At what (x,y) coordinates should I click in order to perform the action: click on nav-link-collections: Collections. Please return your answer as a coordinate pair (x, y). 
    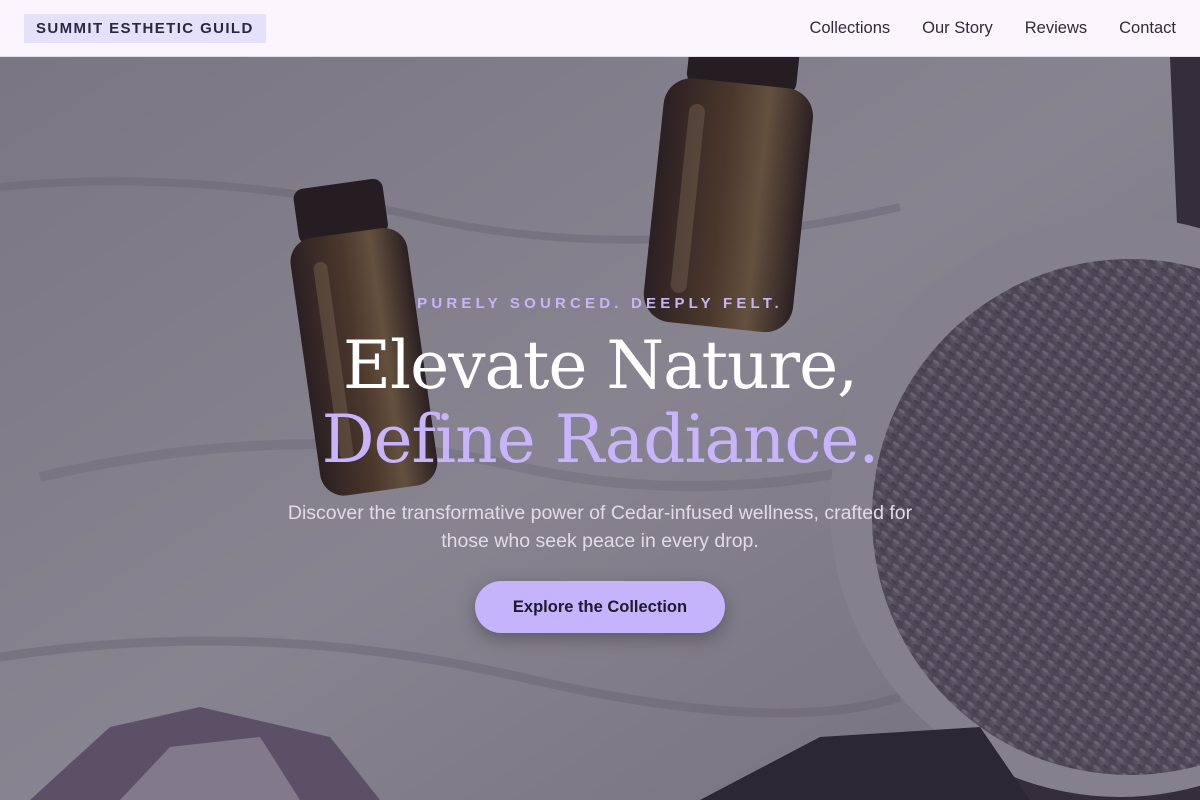
    Looking at the image, I should click on (849, 28).